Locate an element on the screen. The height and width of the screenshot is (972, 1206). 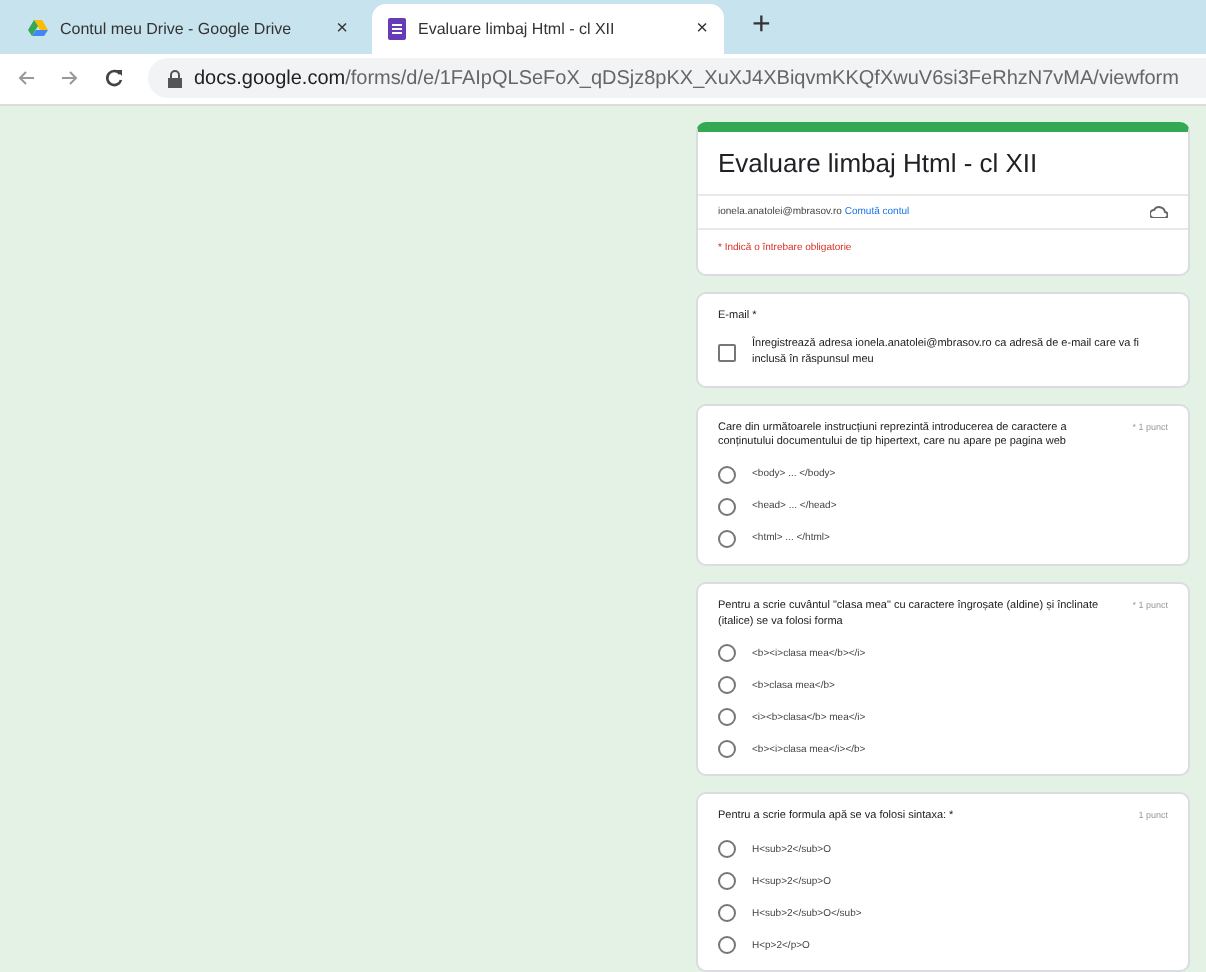
drive-icon is located at coordinates (38, 28).